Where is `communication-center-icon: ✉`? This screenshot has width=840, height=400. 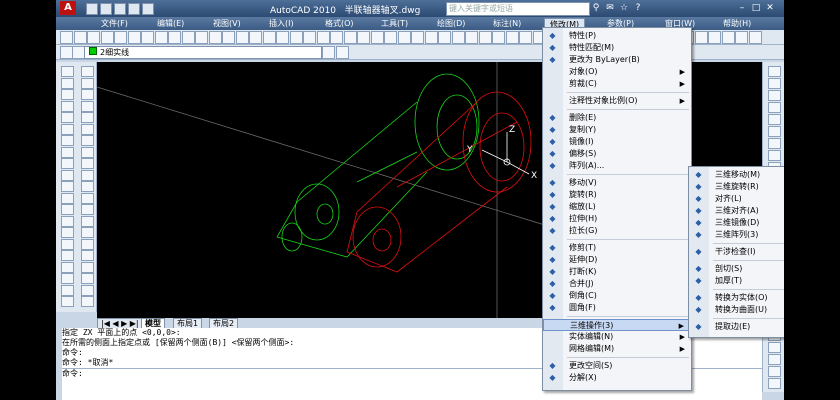 communication-center-icon: ✉ is located at coordinates (610, 8).